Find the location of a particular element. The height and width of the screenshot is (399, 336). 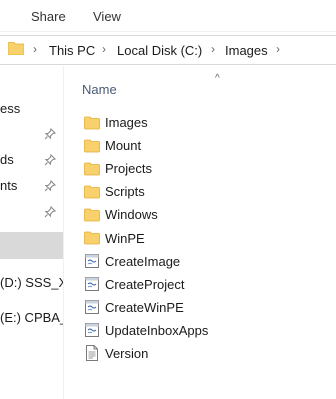

file-name: UpdateInboxApps is located at coordinates (157, 330).